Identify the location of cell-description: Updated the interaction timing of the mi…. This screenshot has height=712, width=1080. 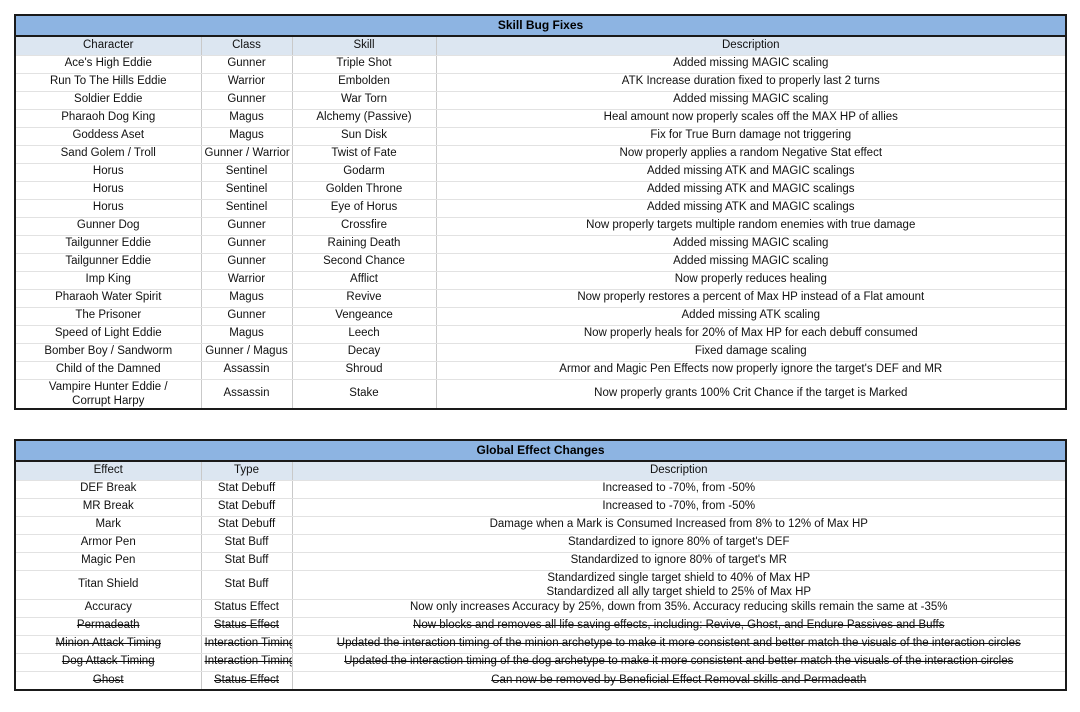
(679, 644).